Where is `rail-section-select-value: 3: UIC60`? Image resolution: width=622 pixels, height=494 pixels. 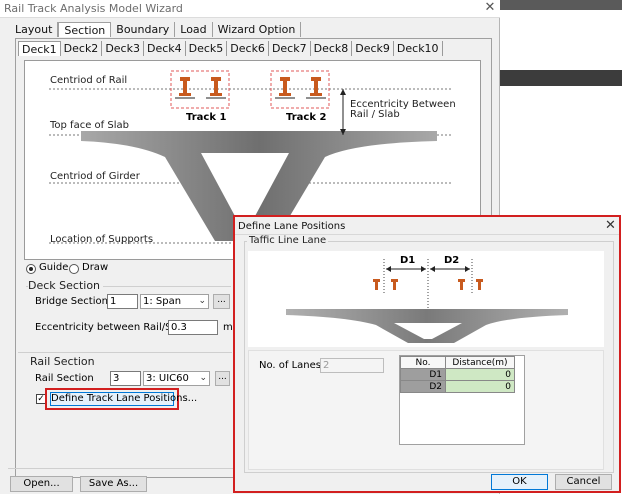 rail-section-select-value: 3: UIC60 is located at coordinates (167, 378).